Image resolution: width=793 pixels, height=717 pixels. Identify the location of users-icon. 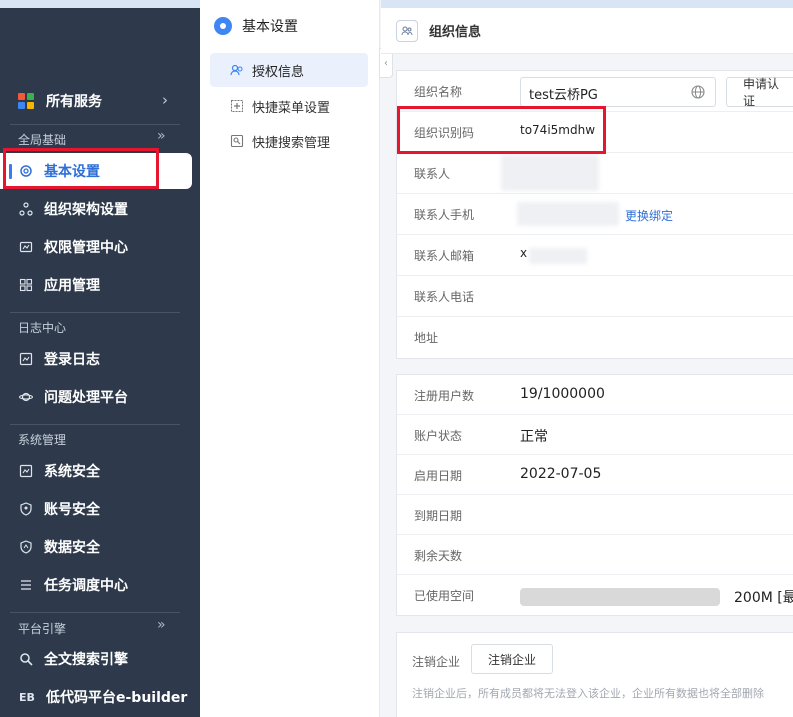
(237, 70).